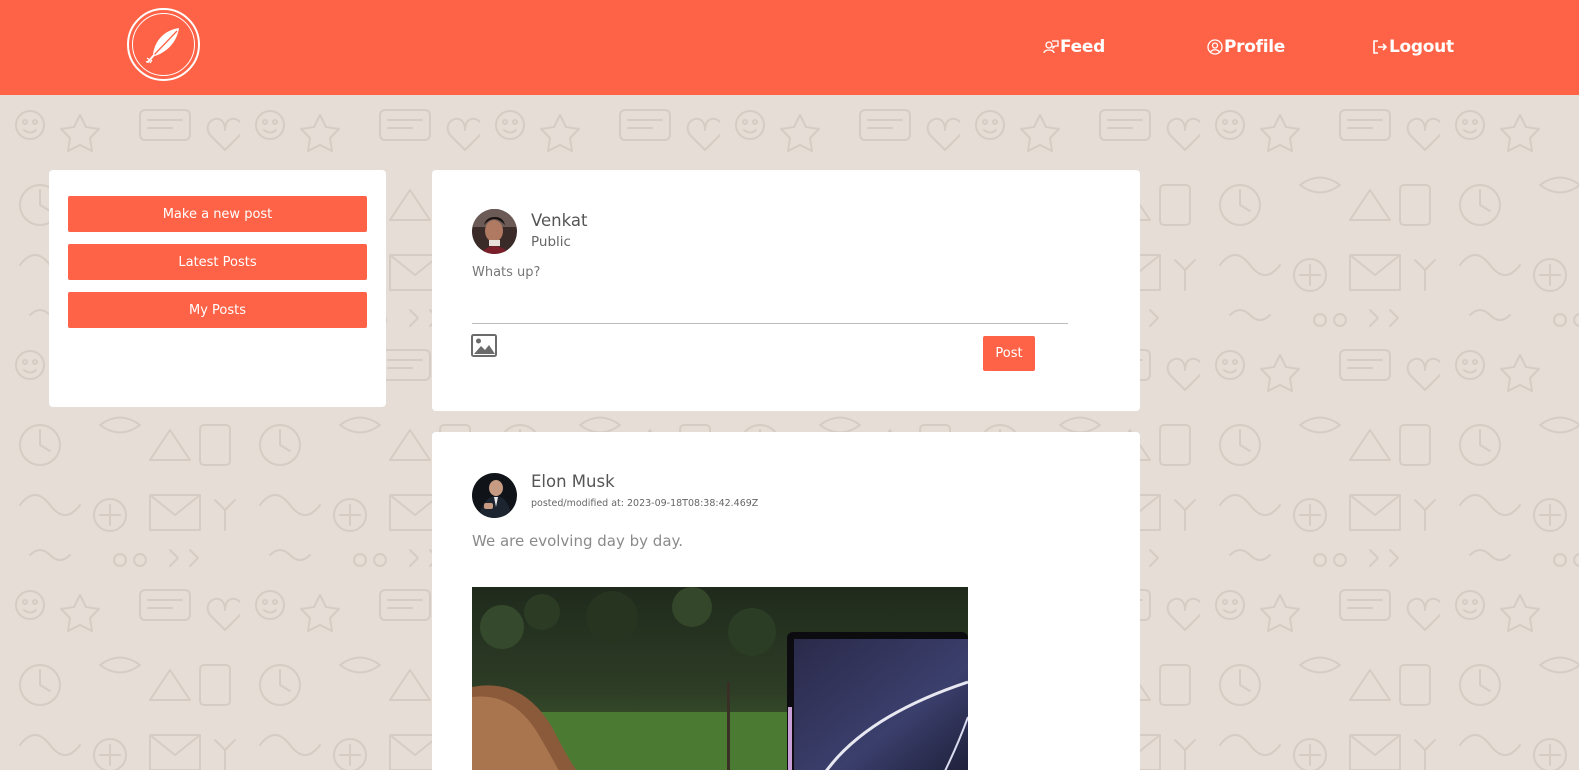 This screenshot has width=1579, height=770. What do you see at coordinates (1215, 47) in the screenshot?
I see `profile-icon` at bounding box center [1215, 47].